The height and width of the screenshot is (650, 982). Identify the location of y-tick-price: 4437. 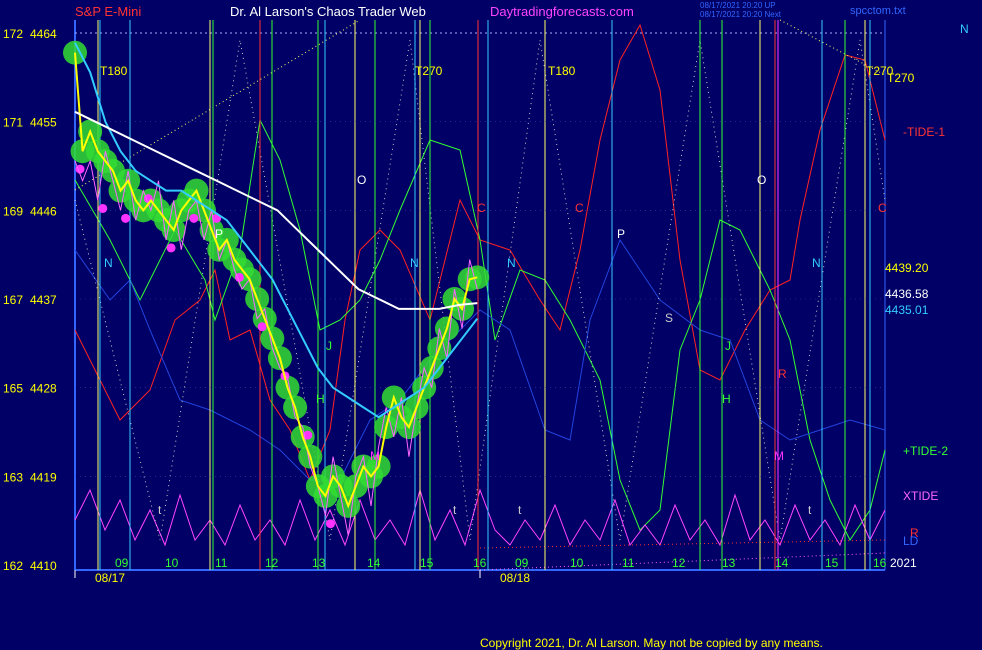
(43, 300).